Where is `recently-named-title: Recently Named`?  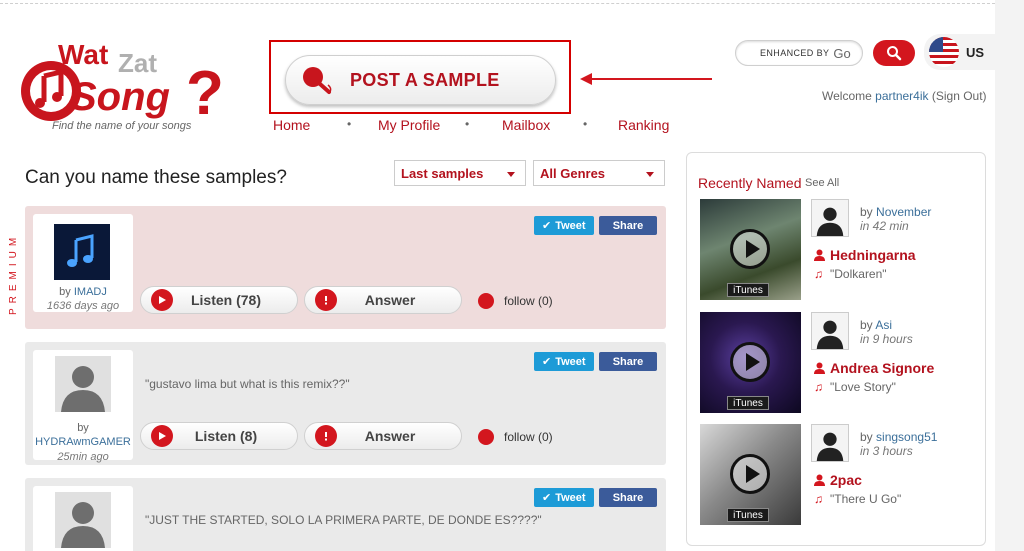
recently-named-title: Recently Named is located at coordinates (750, 183).